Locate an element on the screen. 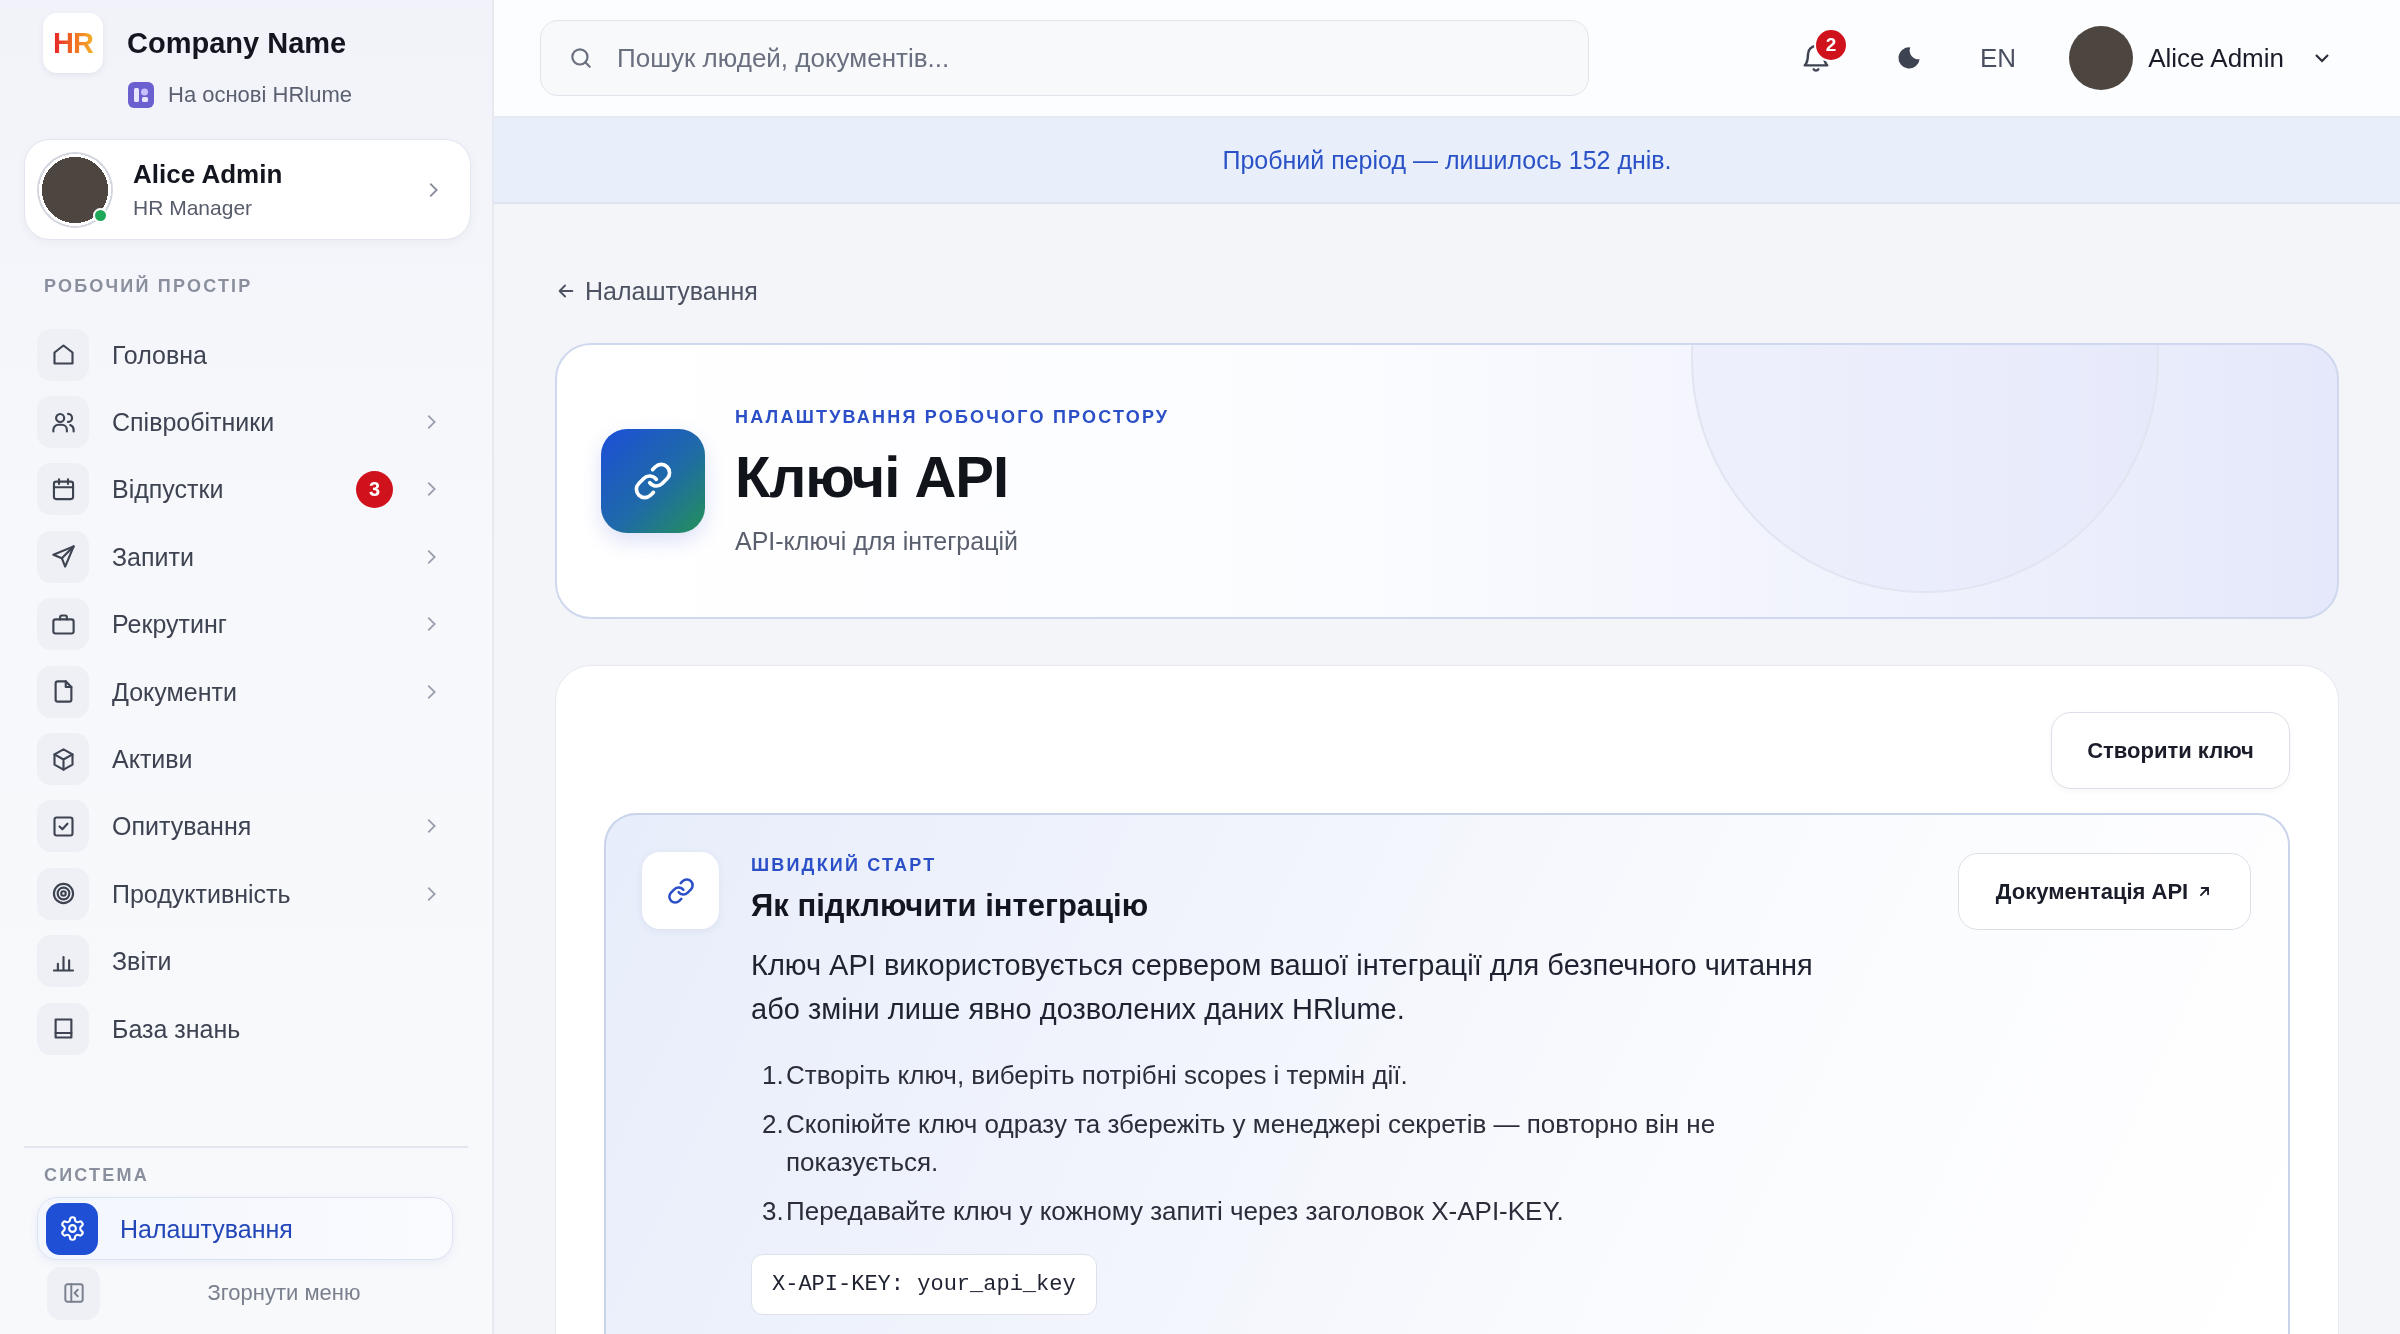 The width and height of the screenshot is (2400, 1334). user-menu-button: Alice Admin is located at coordinates (2201, 58).